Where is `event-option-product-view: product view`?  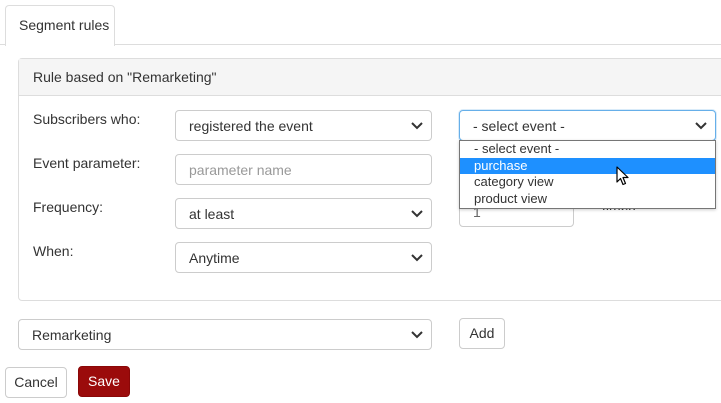 event-option-product-view: product view is located at coordinates (587, 199).